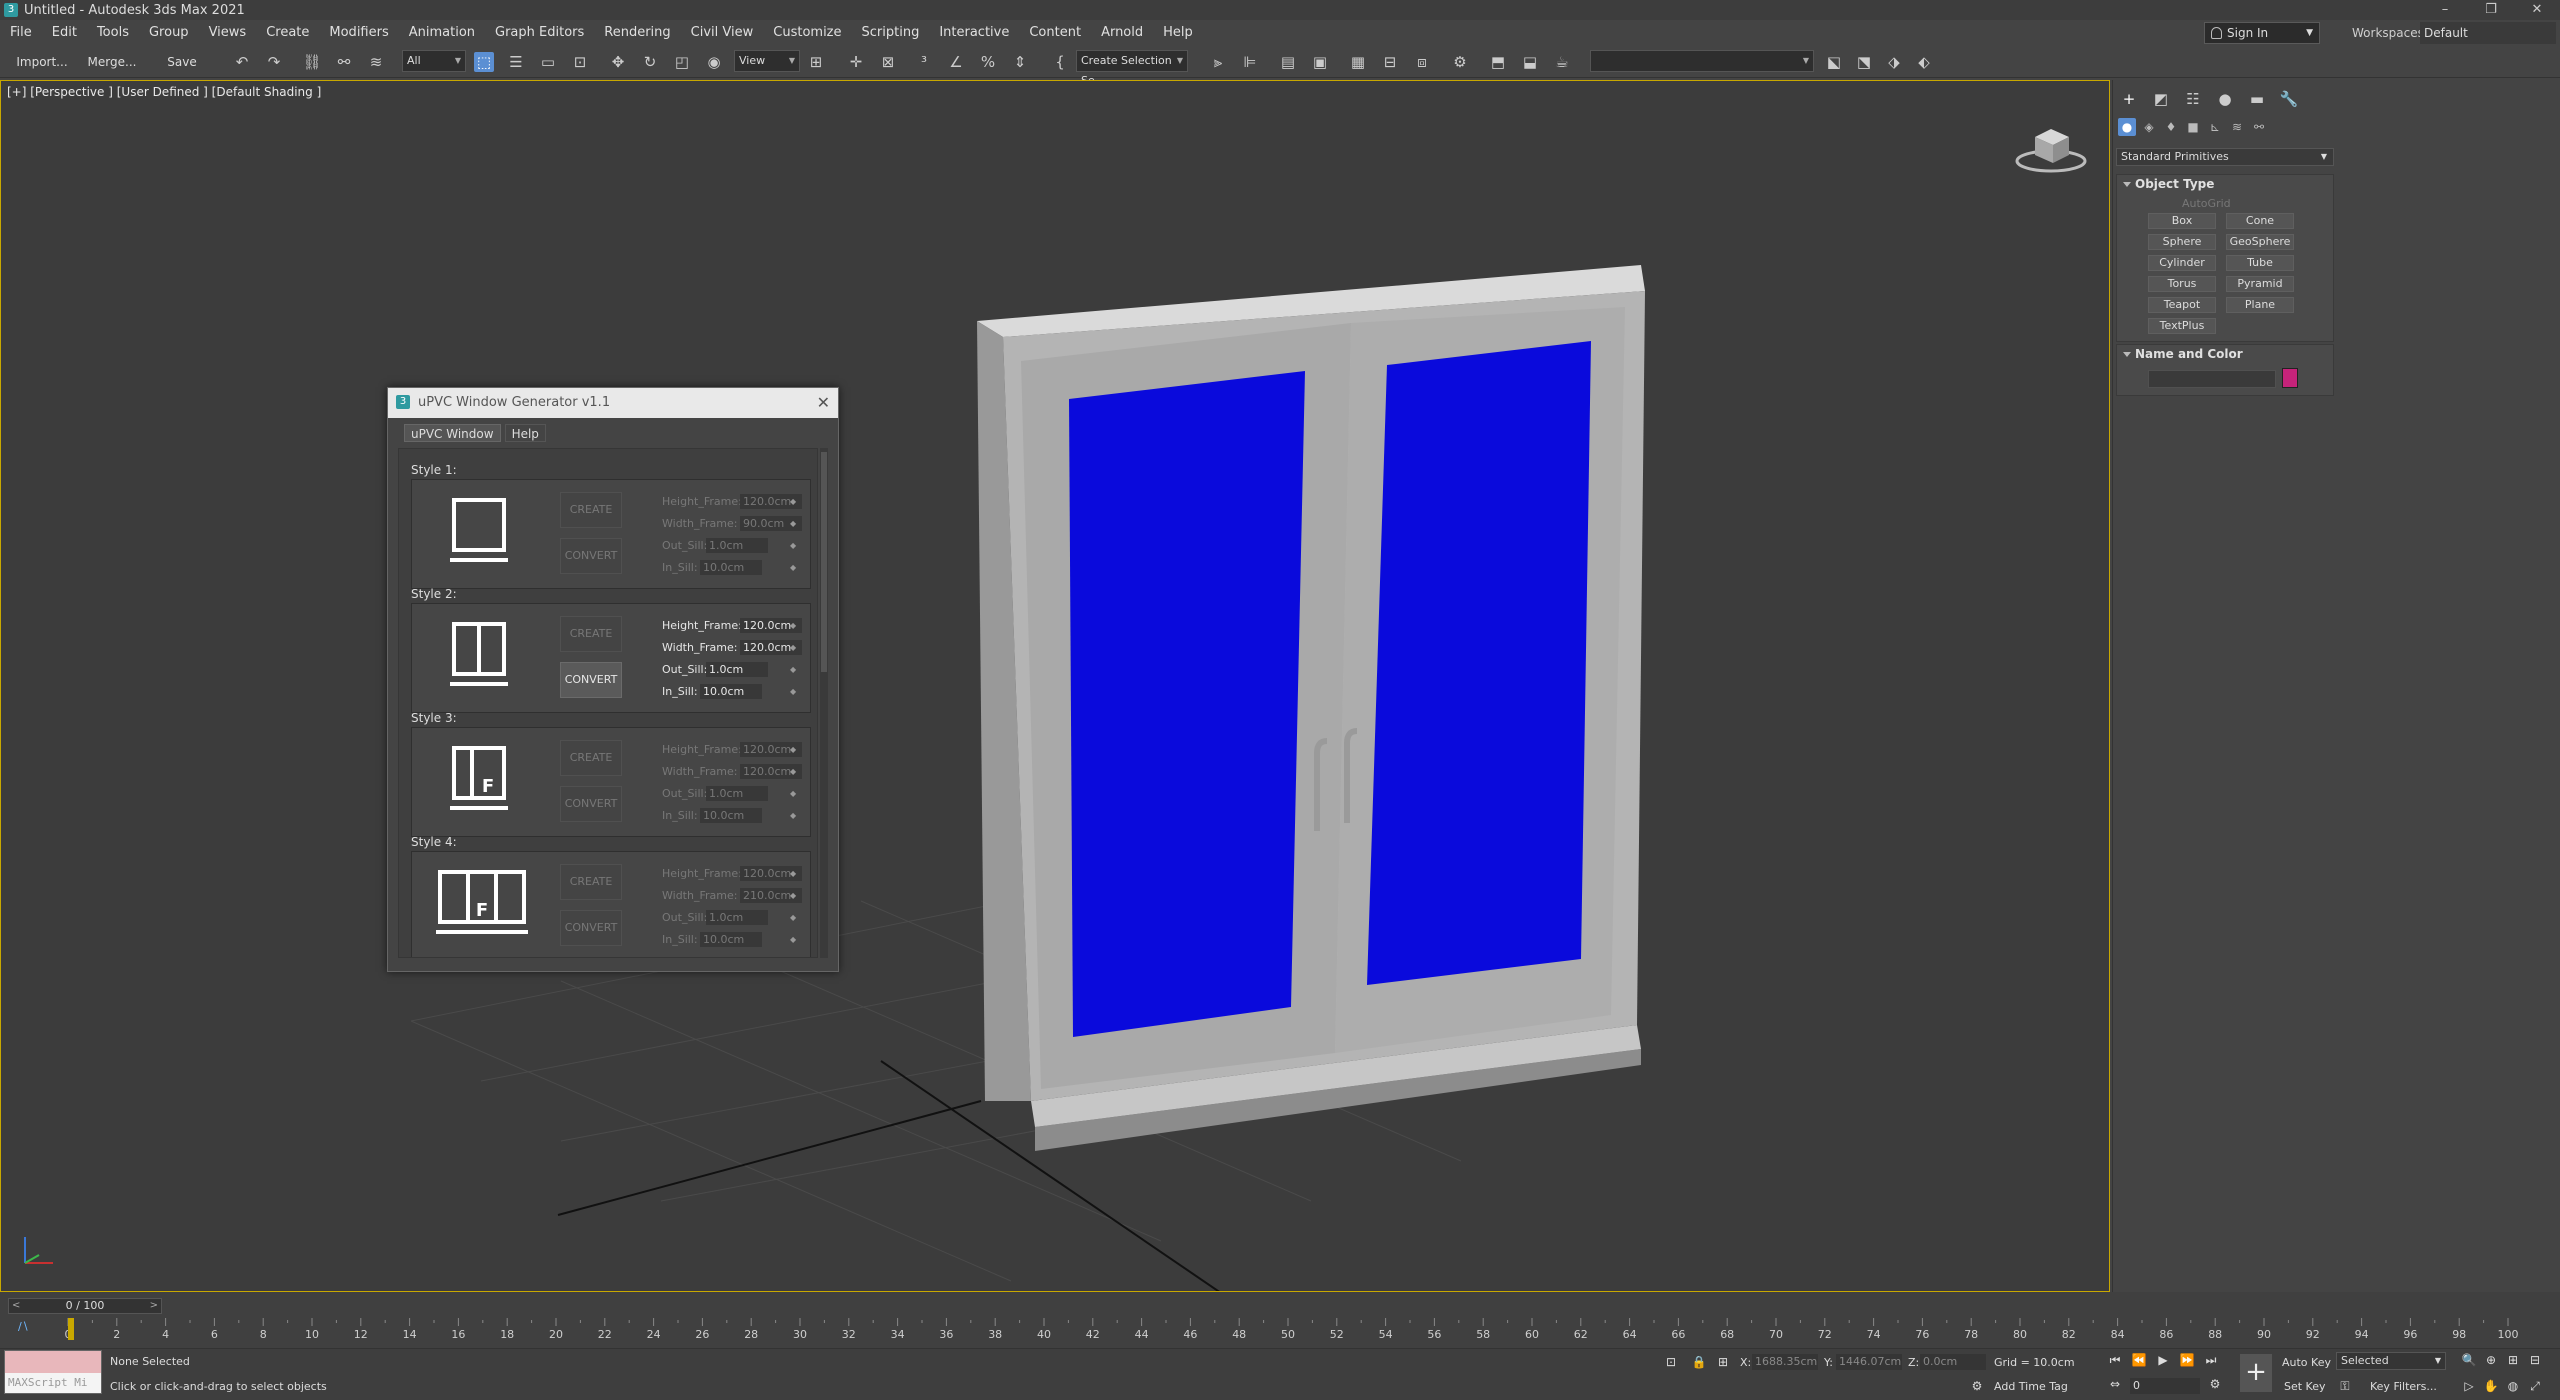  What do you see at coordinates (2260, 284) in the screenshot?
I see `pyramid-button: Pyramid` at bounding box center [2260, 284].